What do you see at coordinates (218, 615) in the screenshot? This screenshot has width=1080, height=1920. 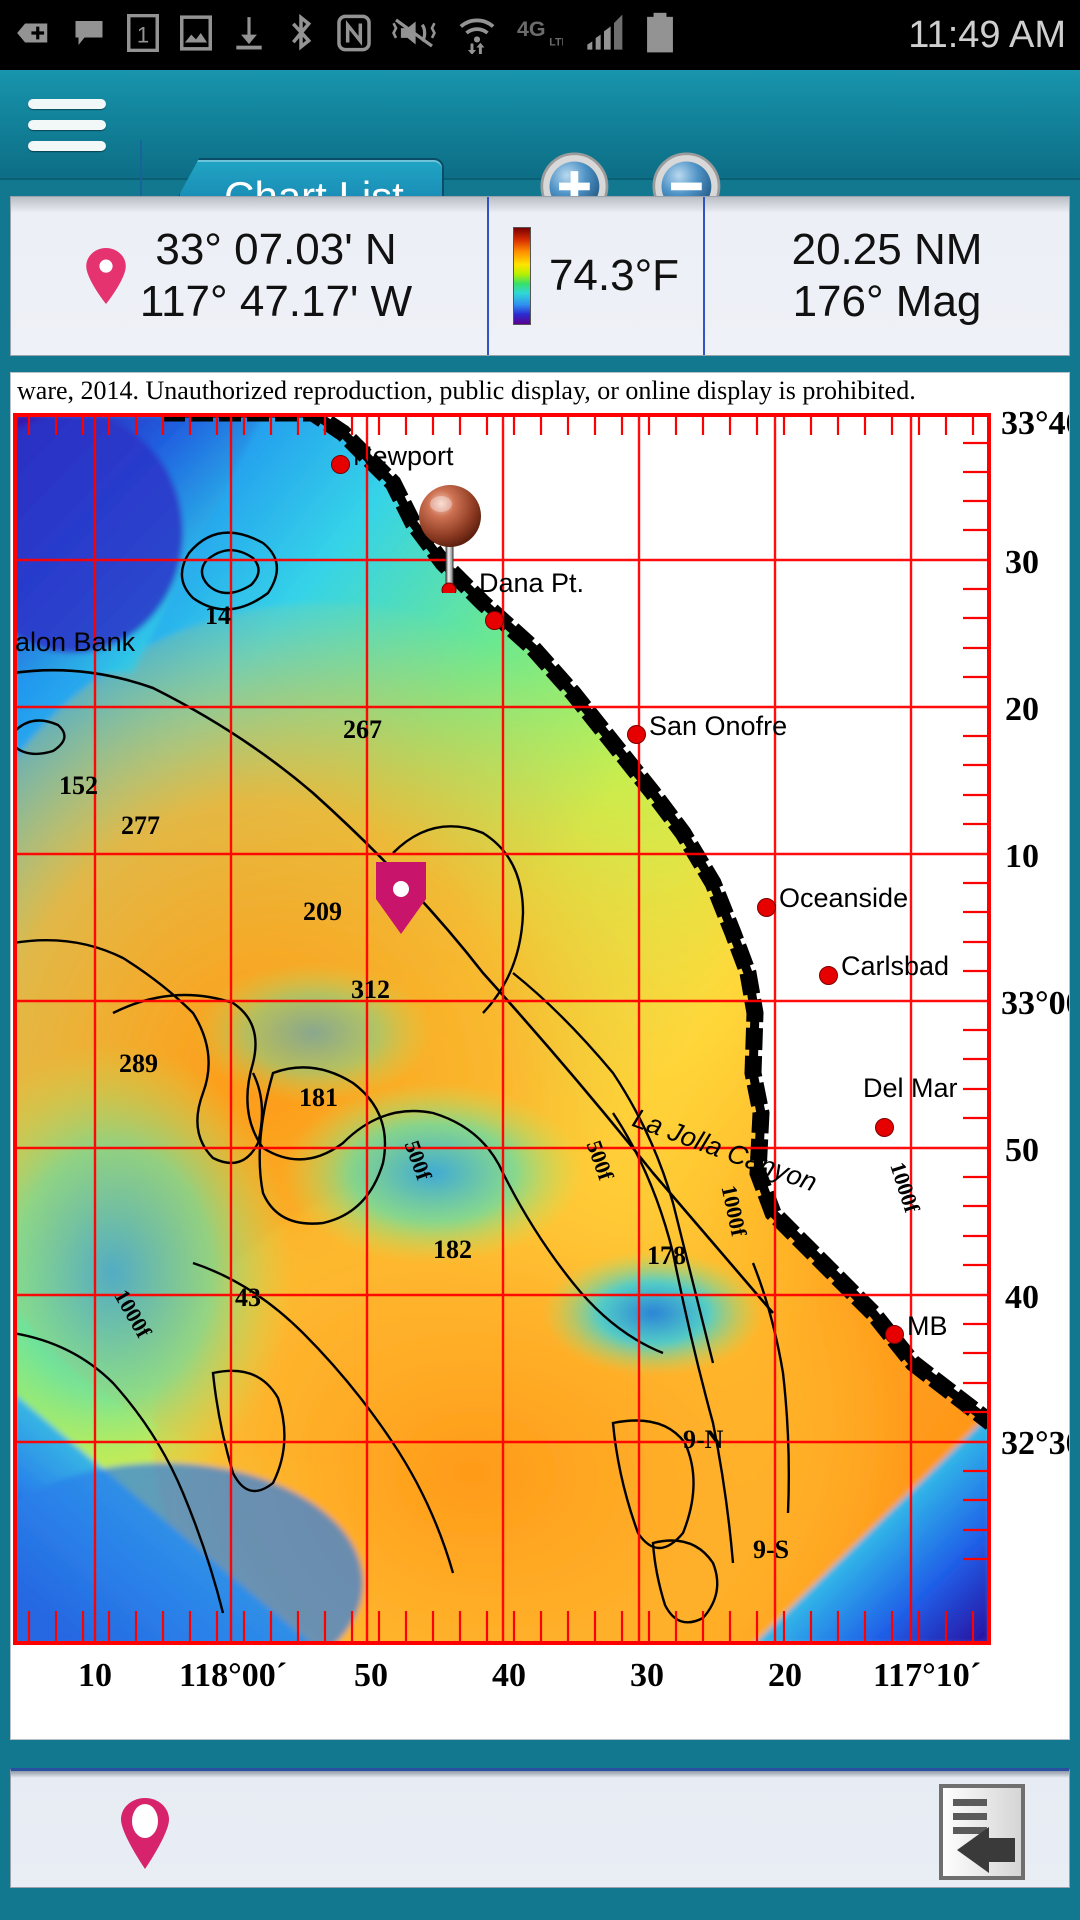 I see `depth-label-14: 14` at bounding box center [218, 615].